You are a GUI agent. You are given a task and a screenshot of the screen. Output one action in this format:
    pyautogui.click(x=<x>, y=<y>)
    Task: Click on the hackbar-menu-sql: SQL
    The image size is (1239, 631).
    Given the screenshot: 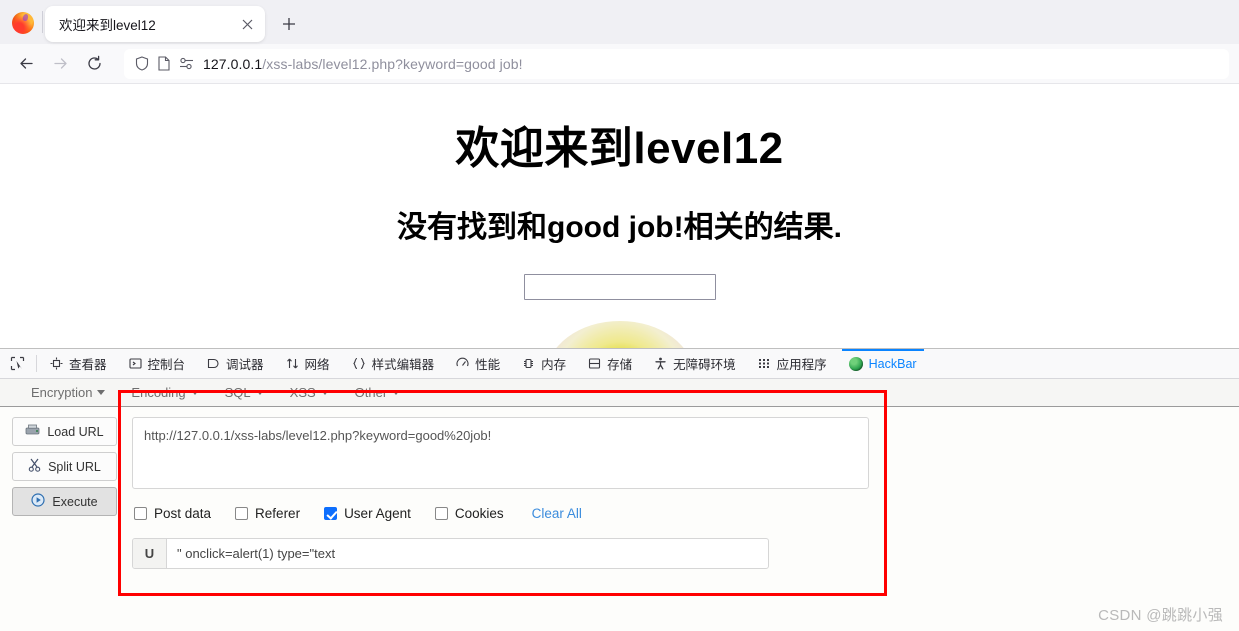 What is the action you would take?
    pyautogui.click(x=244, y=392)
    